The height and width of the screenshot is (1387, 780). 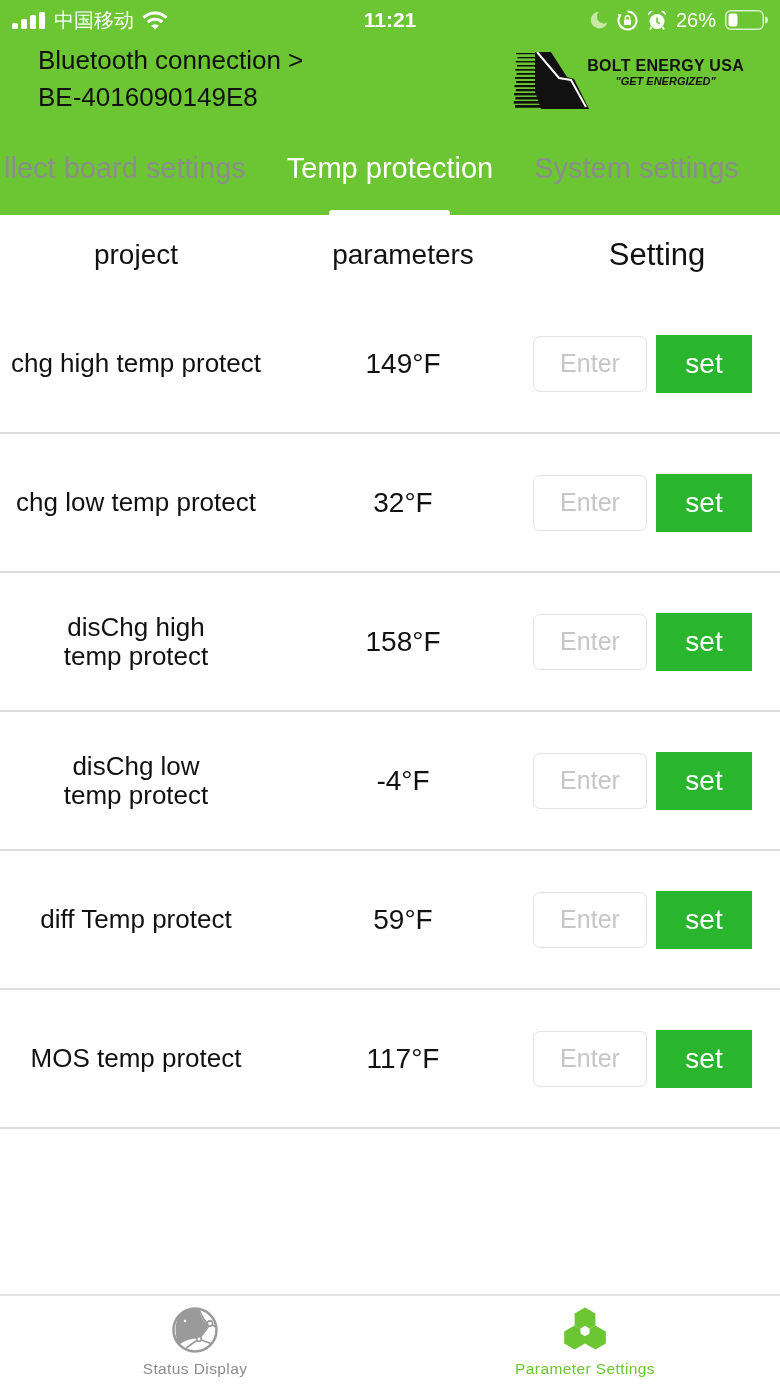 What do you see at coordinates (598, 20) in the screenshot?
I see `moon-icon` at bounding box center [598, 20].